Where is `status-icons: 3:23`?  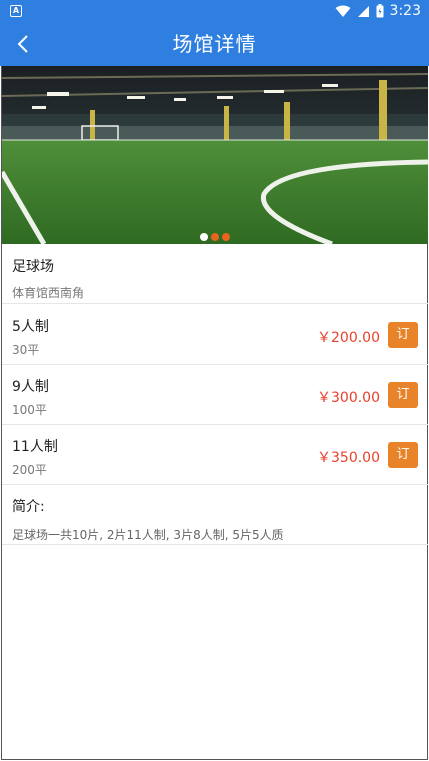 status-icons: 3:23 is located at coordinates (378, 11).